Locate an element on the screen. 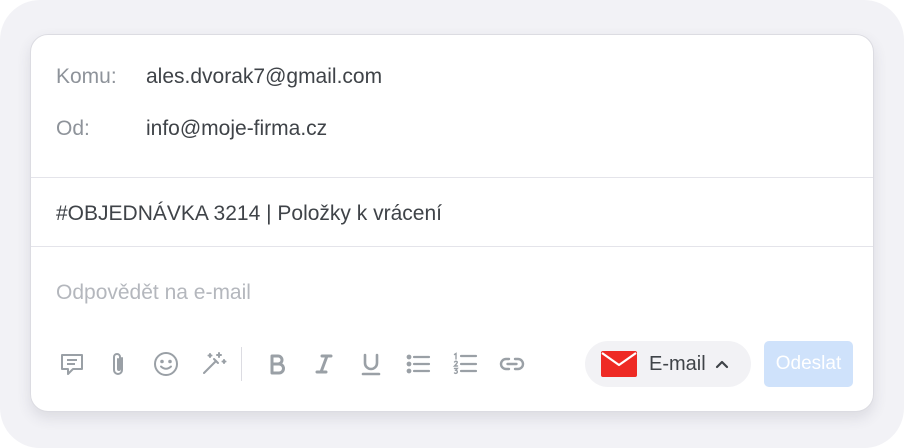  to-label: Komu: is located at coordinates (86, 76).